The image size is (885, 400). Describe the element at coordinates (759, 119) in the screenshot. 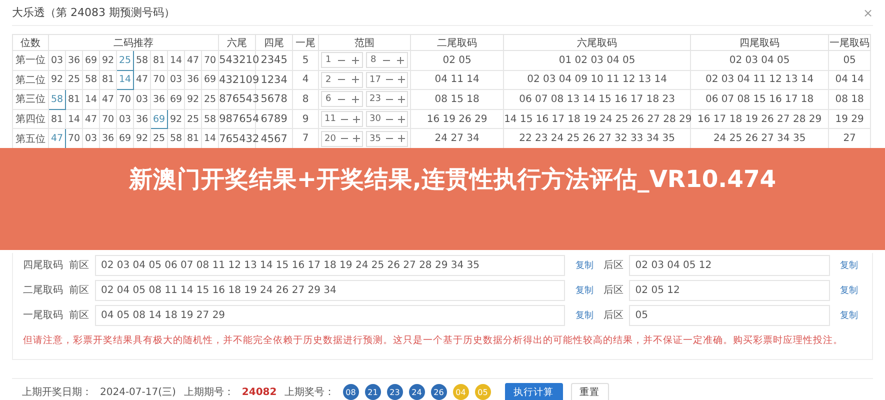

I see `table-cell: 16 17 18 19 26 27 28 29` at that location.